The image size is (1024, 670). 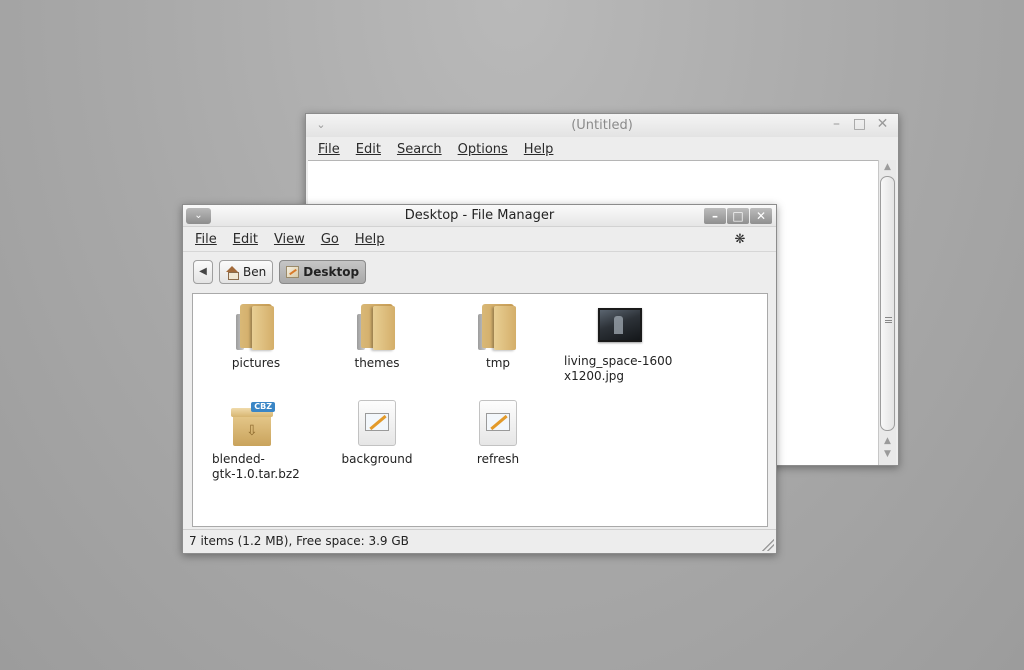 I want to click on fm-window-title: Desktop - File Manager, so click(x=479, y=215).